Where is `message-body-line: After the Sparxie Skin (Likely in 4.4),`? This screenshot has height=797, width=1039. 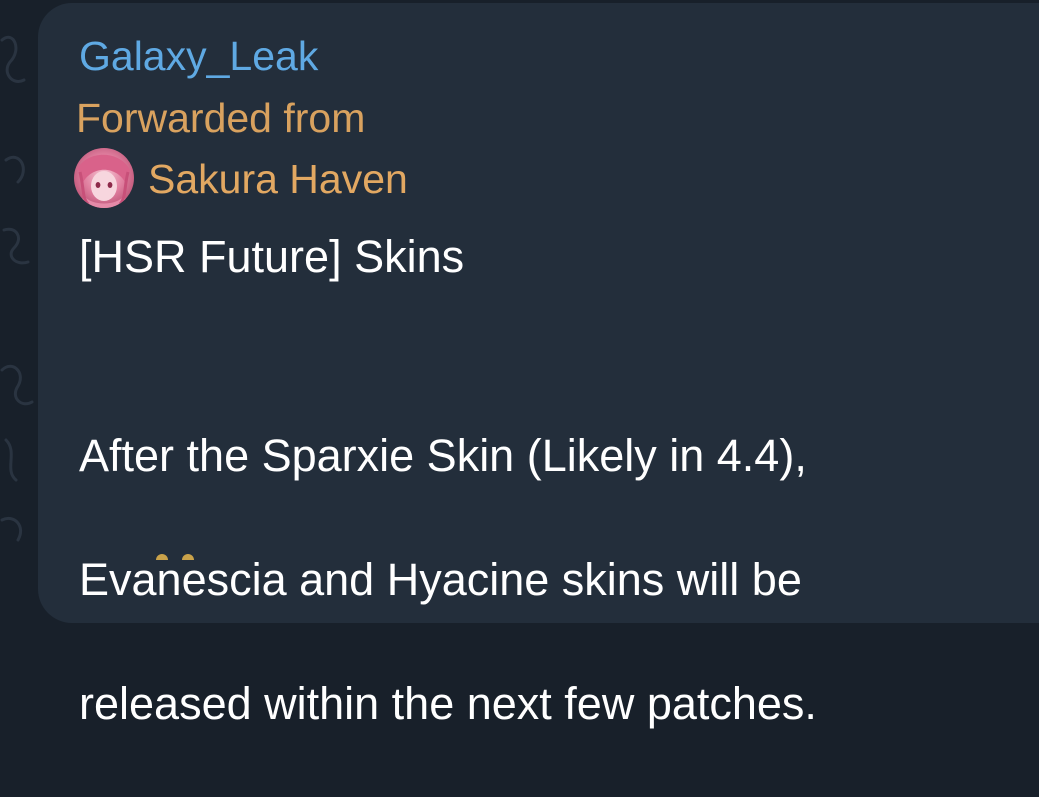 message-body-line: After the Sparxie Skin (Likely in 4.4), is located at coordinates (443, 455).